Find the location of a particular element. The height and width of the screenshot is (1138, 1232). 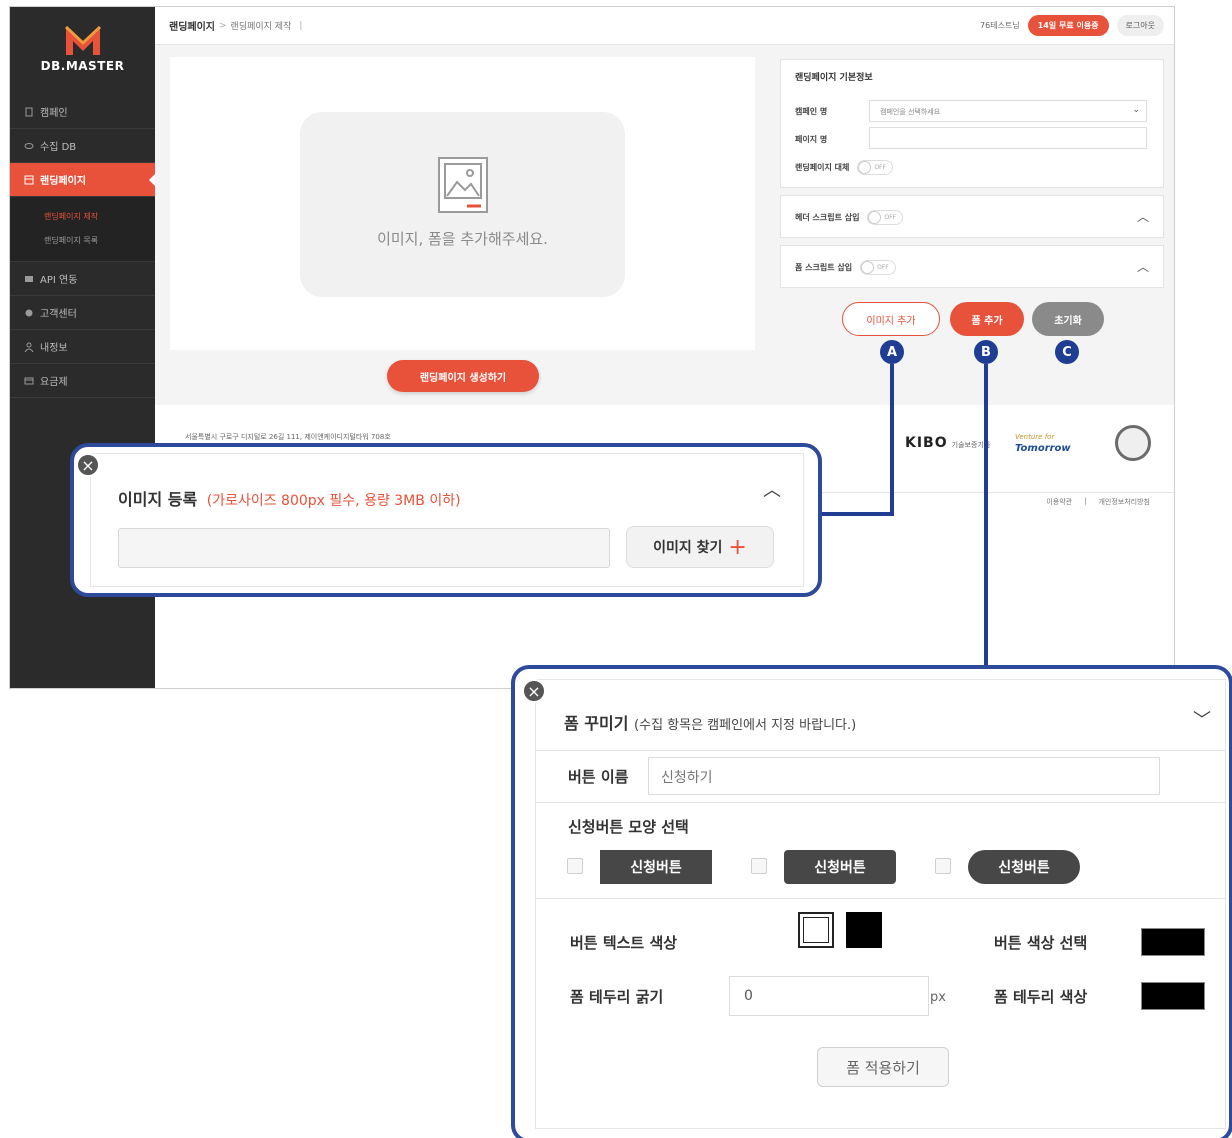

breadcrumb-main: 랜딩페이지 is located at coordinates (192, 25).